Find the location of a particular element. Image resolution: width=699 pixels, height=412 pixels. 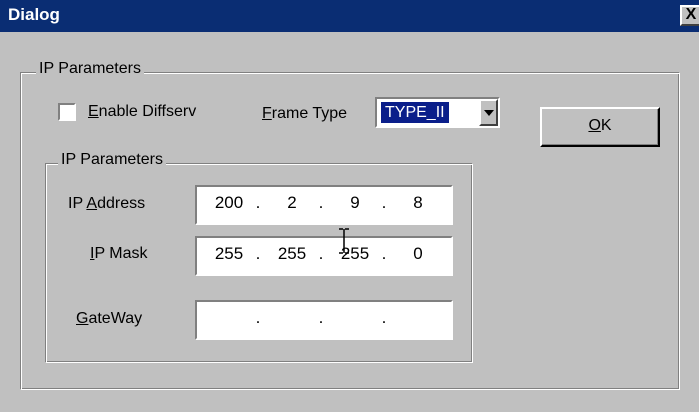

ip-address-octet-3: 9 is located at coordinates (355, 203).